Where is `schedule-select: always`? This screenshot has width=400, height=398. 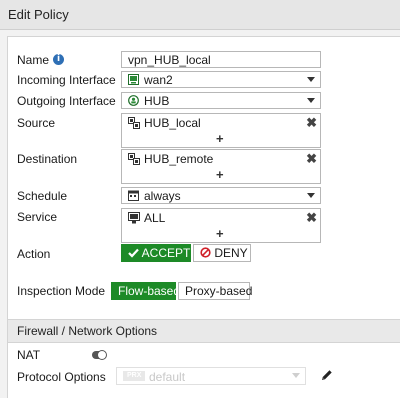 schedule-select: always is located at coordinates (221, 195).